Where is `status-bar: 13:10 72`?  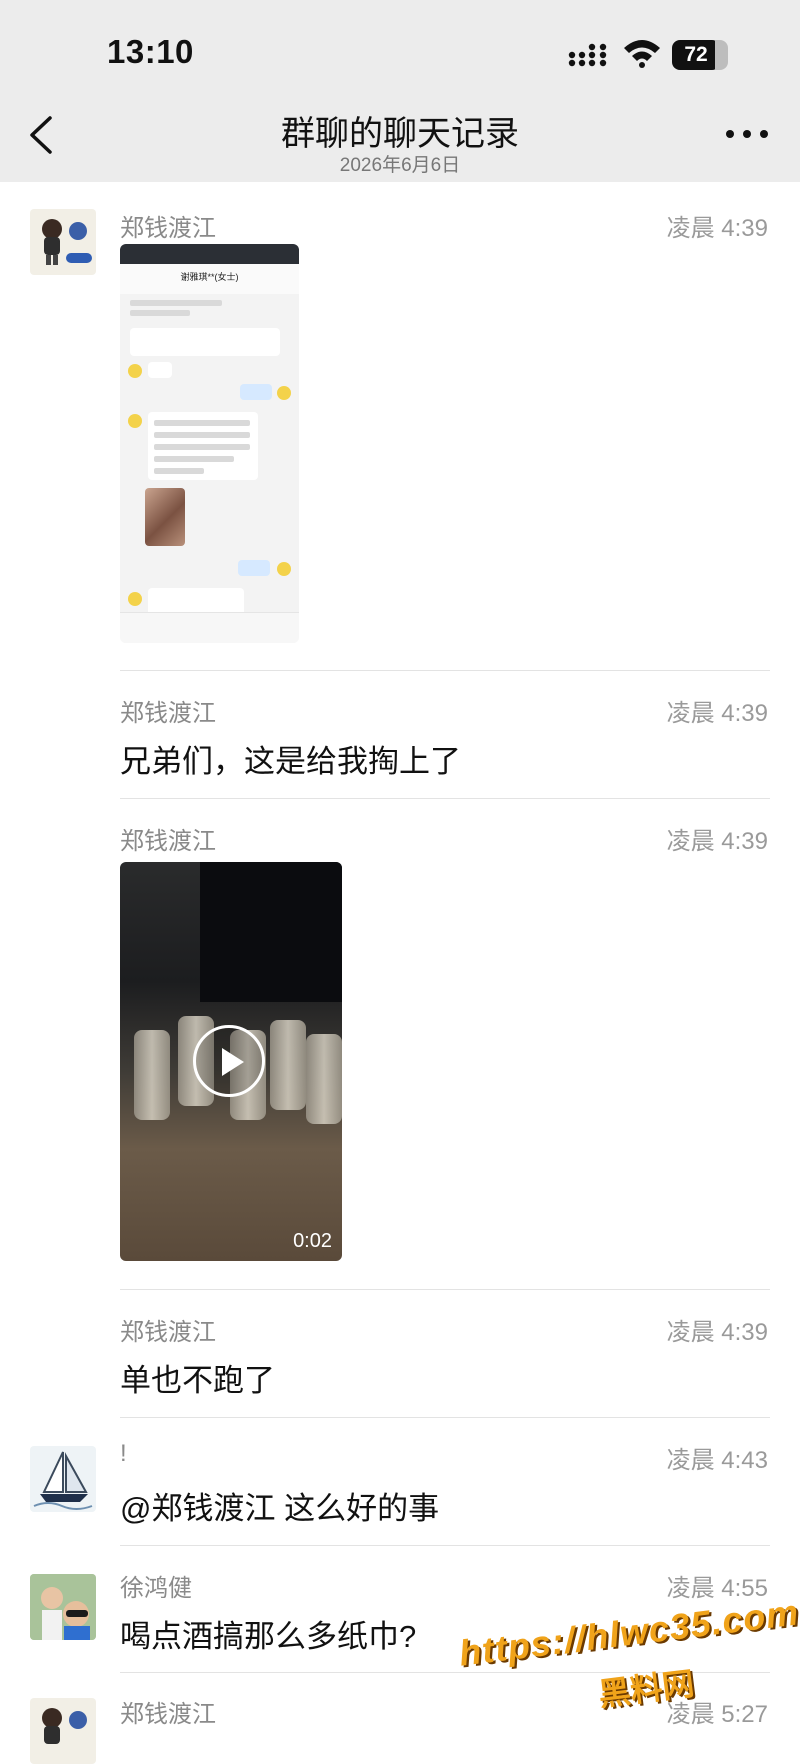 status-bar: 13:10 72 is located at coordinates (400, 46).